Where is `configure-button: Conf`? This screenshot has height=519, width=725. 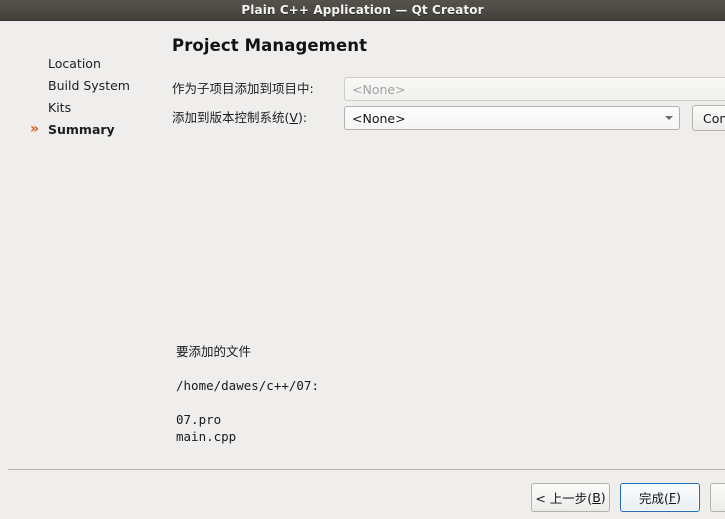
configure-button: Conf is located at coordinates (708, 118).